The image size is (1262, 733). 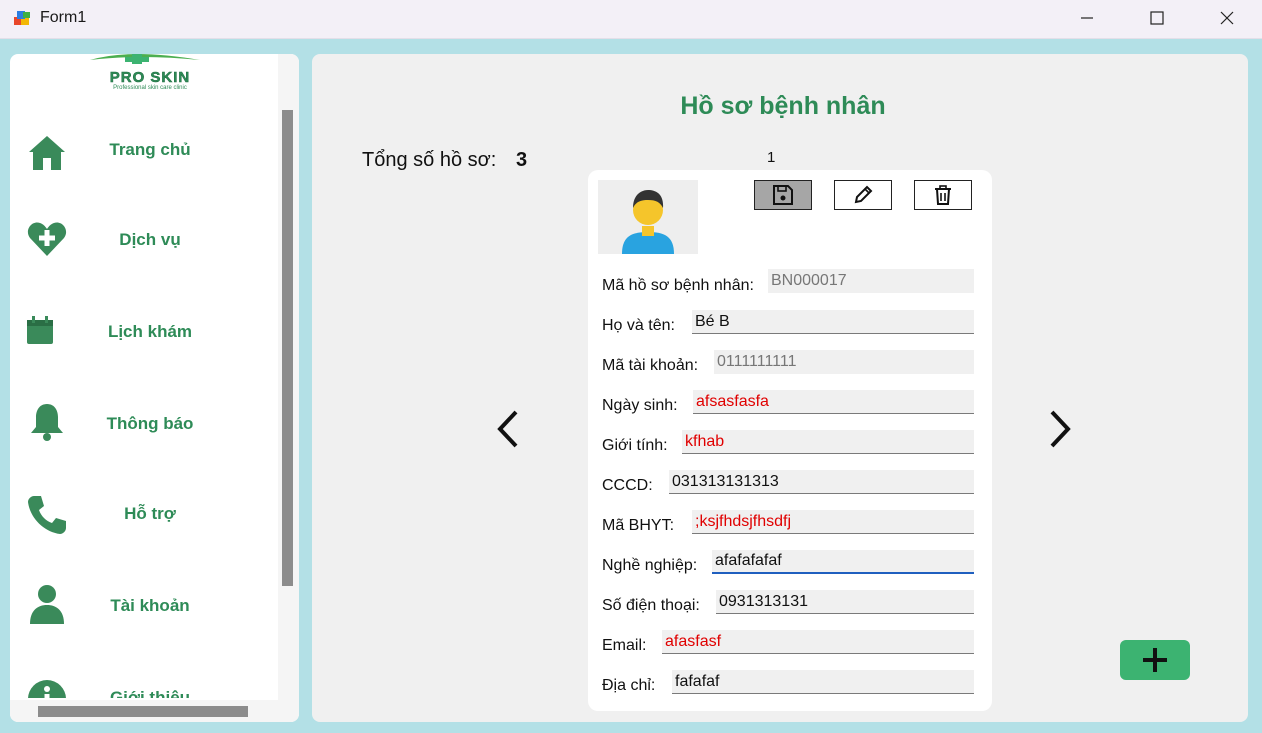 I want to click on previous-record-button, so click(x=508, y=429).